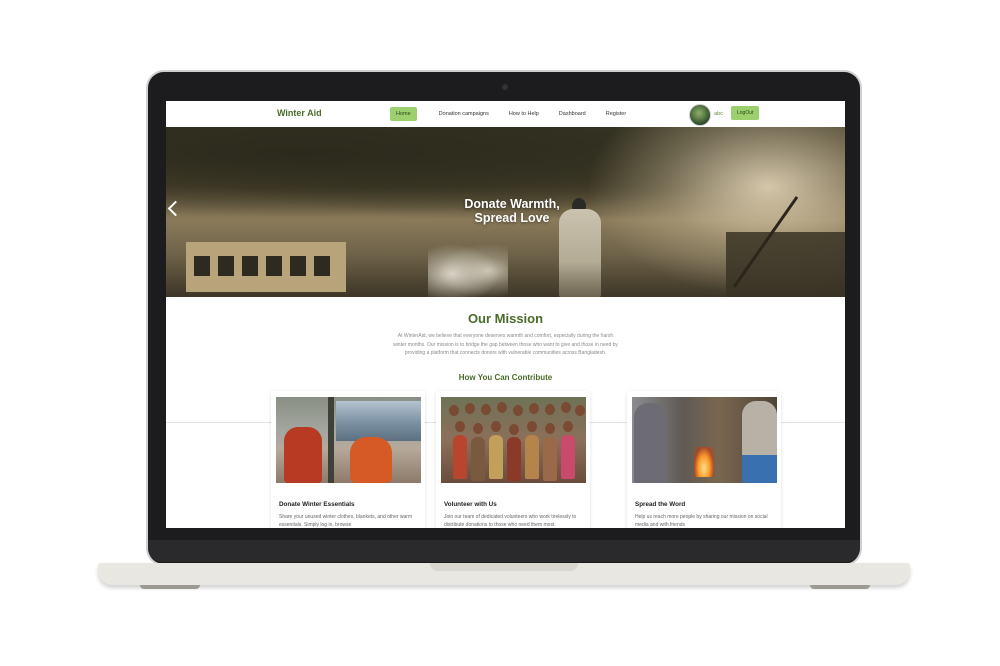 The height and width of the screenshot is (666, 1000). Describe the element at coordinates (504, 567) in the screenshot. I see `laptop-notch` at that location.